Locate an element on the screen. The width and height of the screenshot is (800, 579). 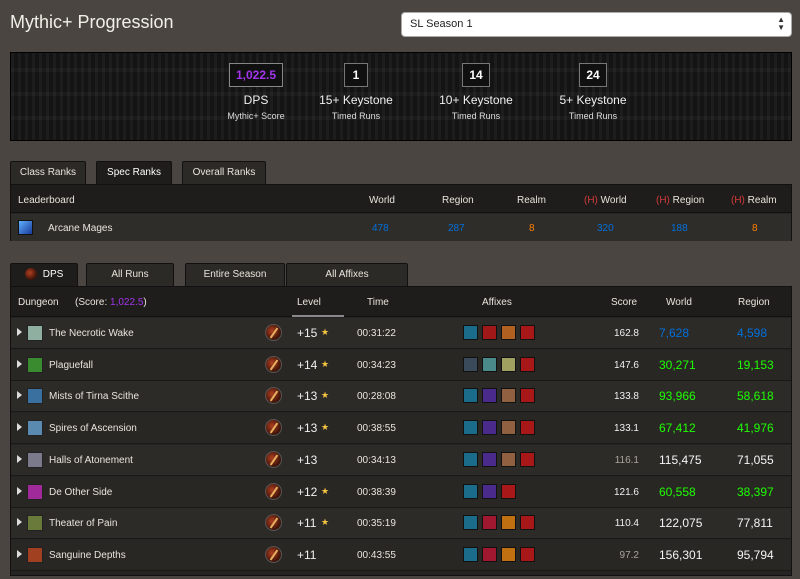
rank-tab: Overall Ranks is located at coordinates (224, 172).